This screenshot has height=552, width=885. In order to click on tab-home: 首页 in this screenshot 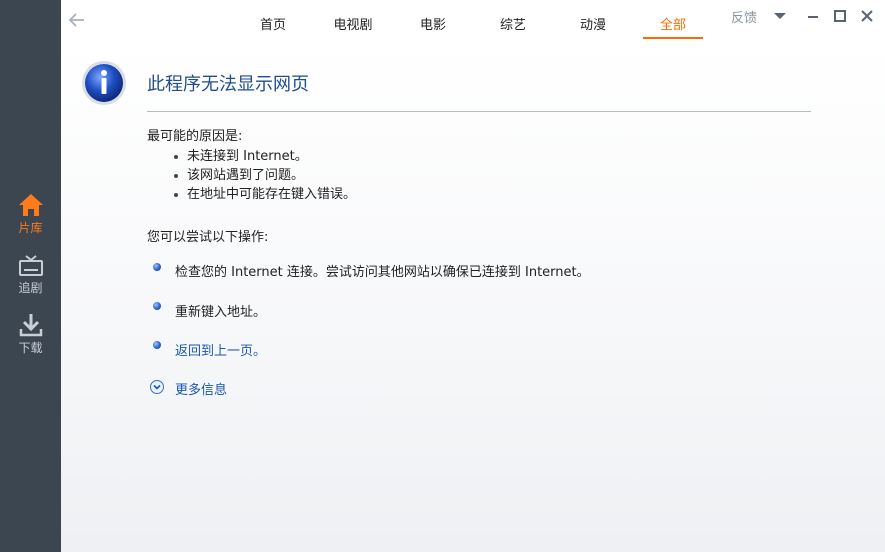, I will do `click(273, 23)`.